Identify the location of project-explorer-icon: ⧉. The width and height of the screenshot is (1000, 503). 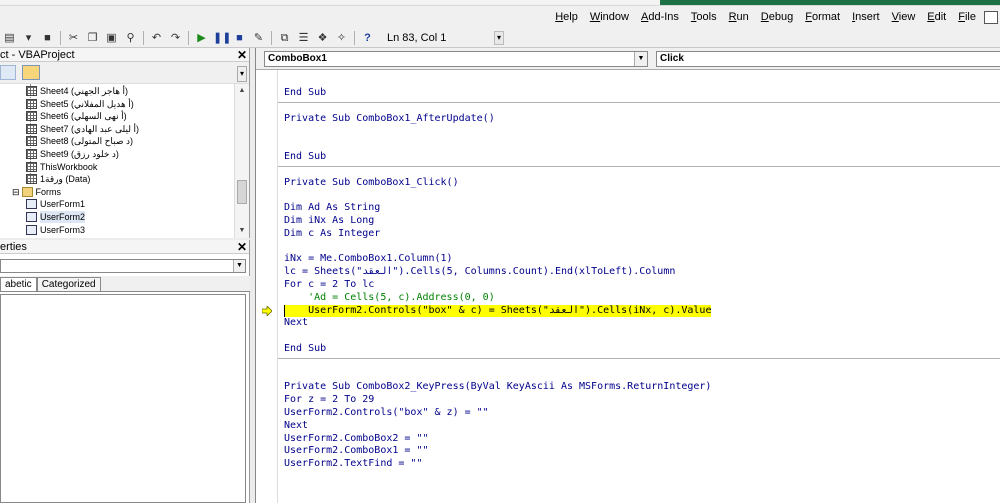
(284, 38).